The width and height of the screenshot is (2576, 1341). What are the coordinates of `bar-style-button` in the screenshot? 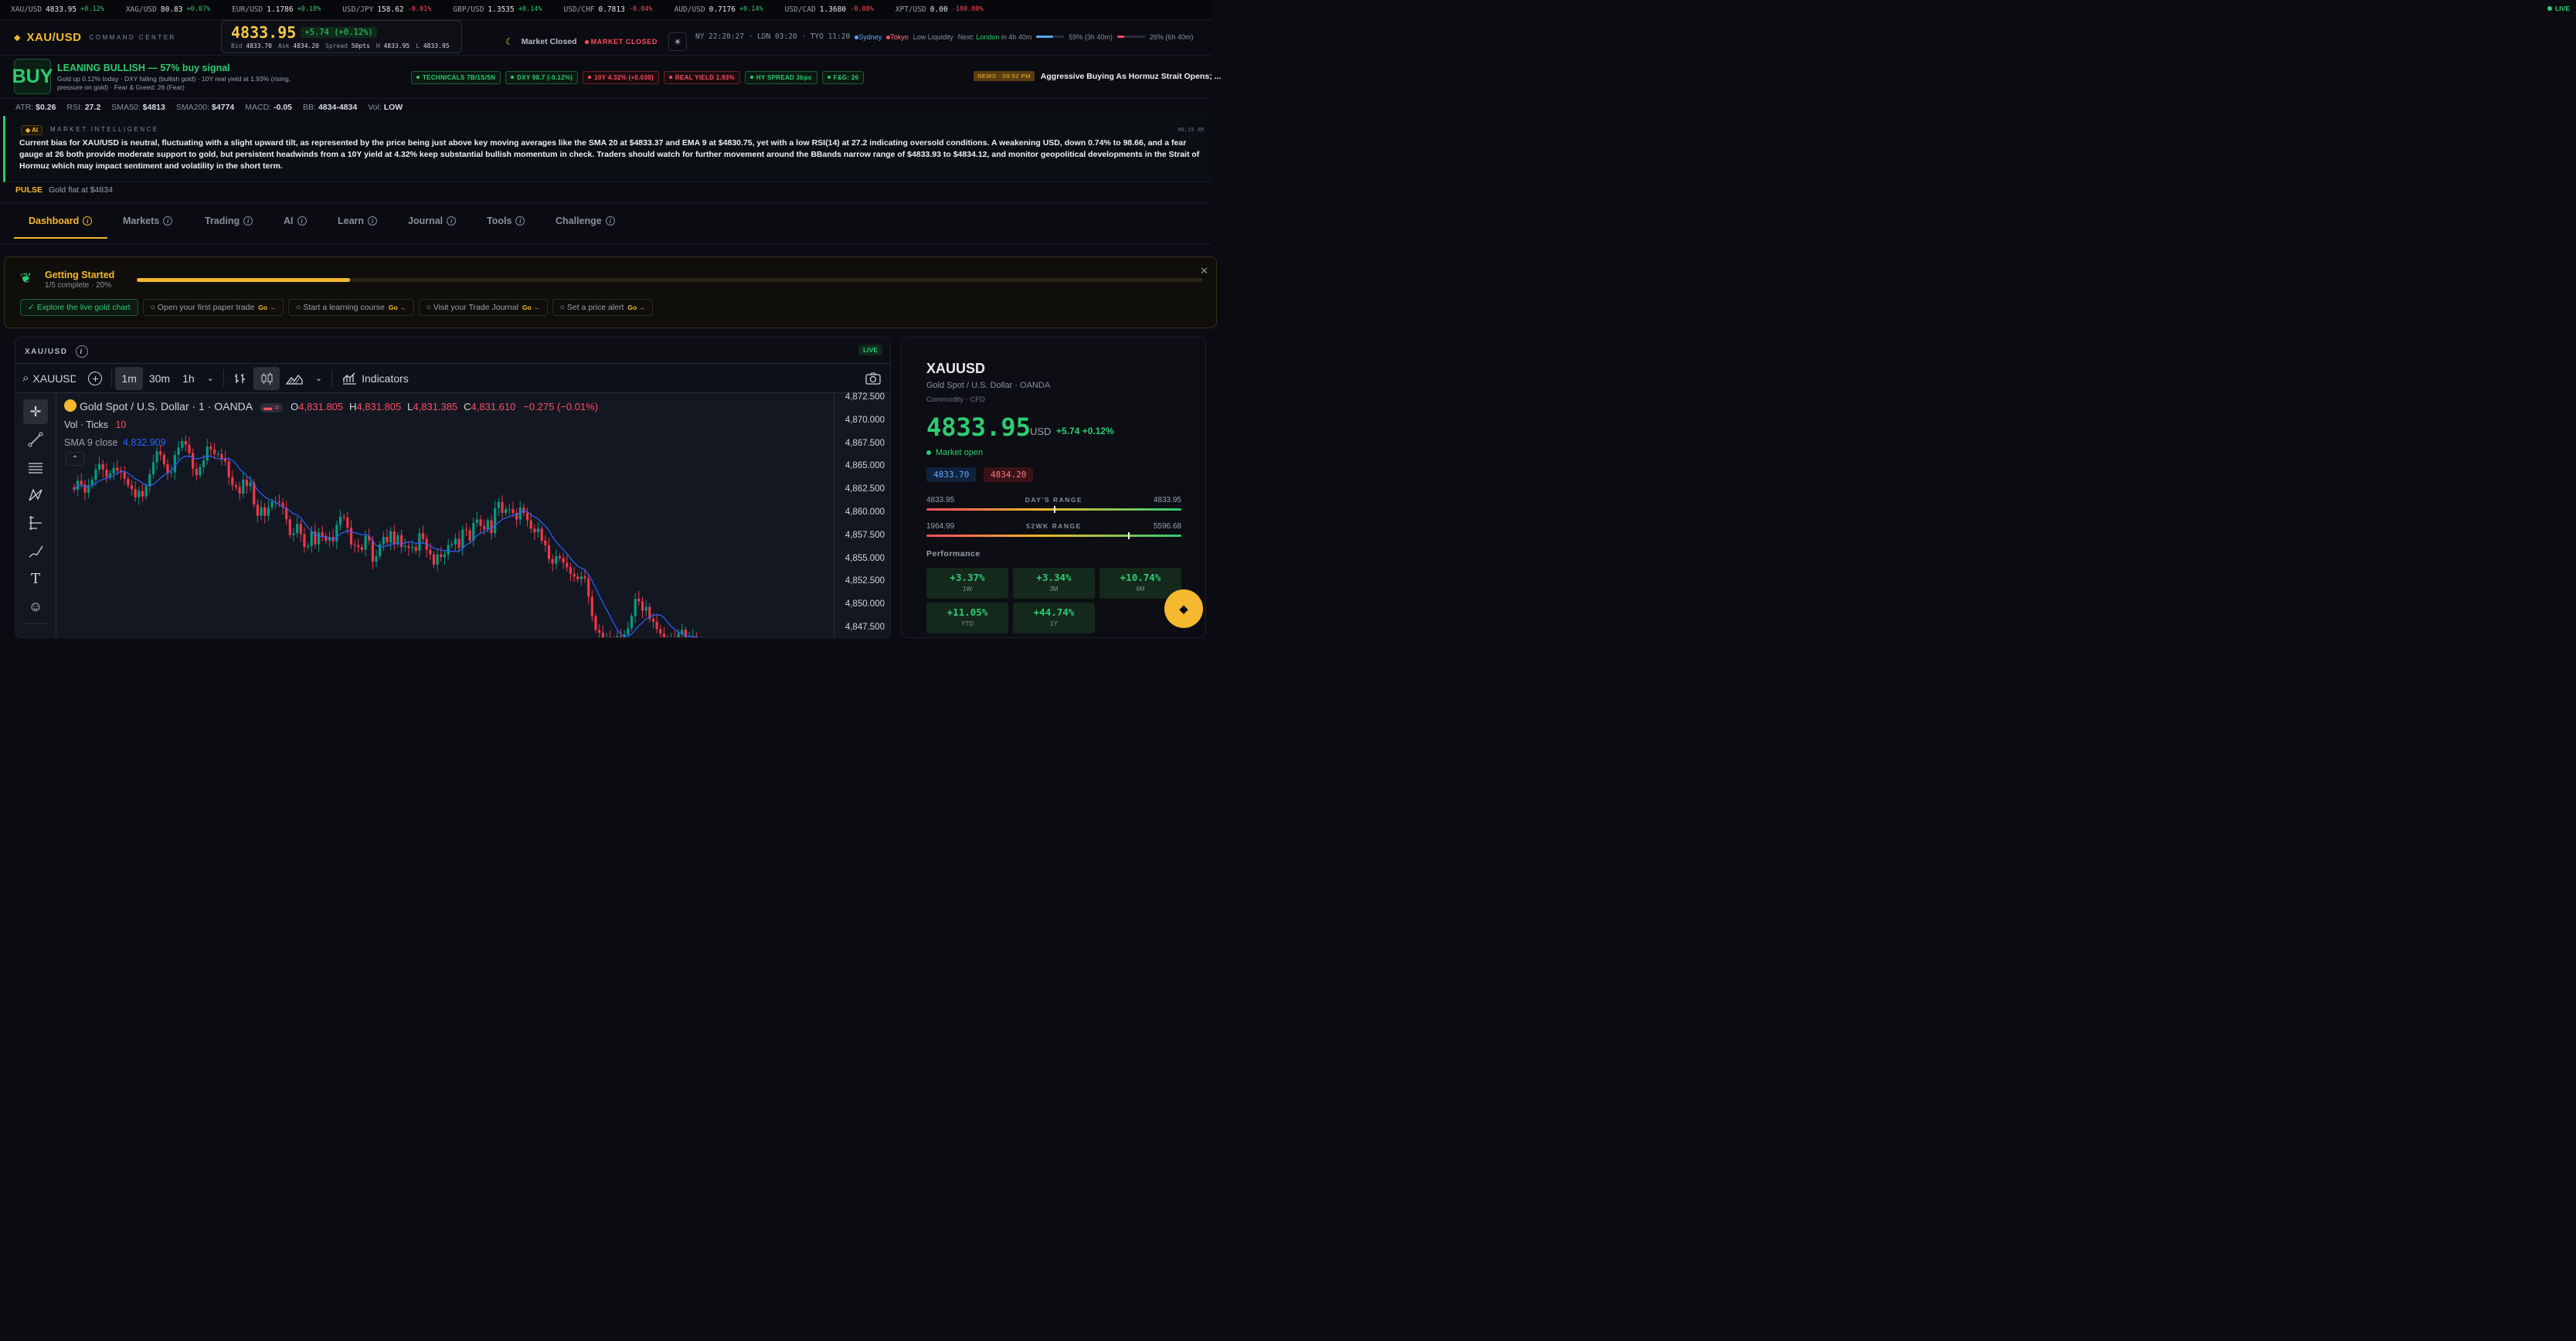 It's located at (240, 378).